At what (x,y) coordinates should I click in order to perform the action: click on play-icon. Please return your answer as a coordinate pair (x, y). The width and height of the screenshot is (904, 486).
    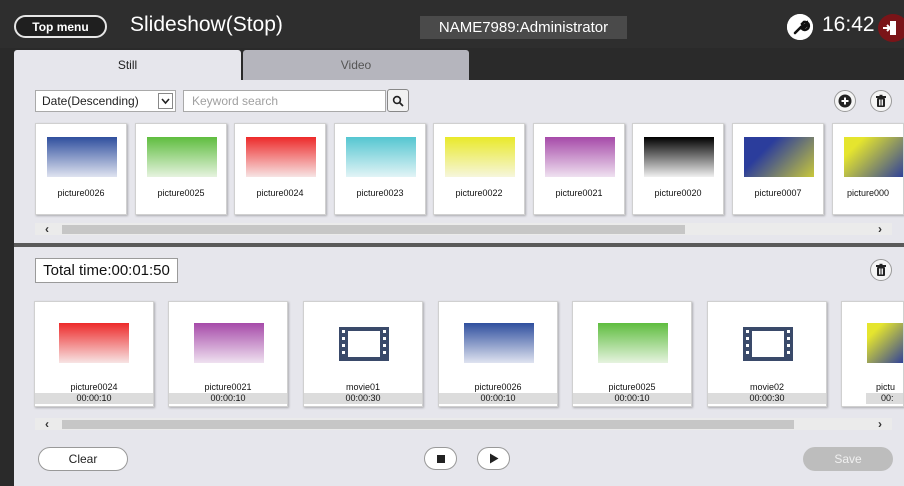
    Looking at the image, I should click on (493, 458).